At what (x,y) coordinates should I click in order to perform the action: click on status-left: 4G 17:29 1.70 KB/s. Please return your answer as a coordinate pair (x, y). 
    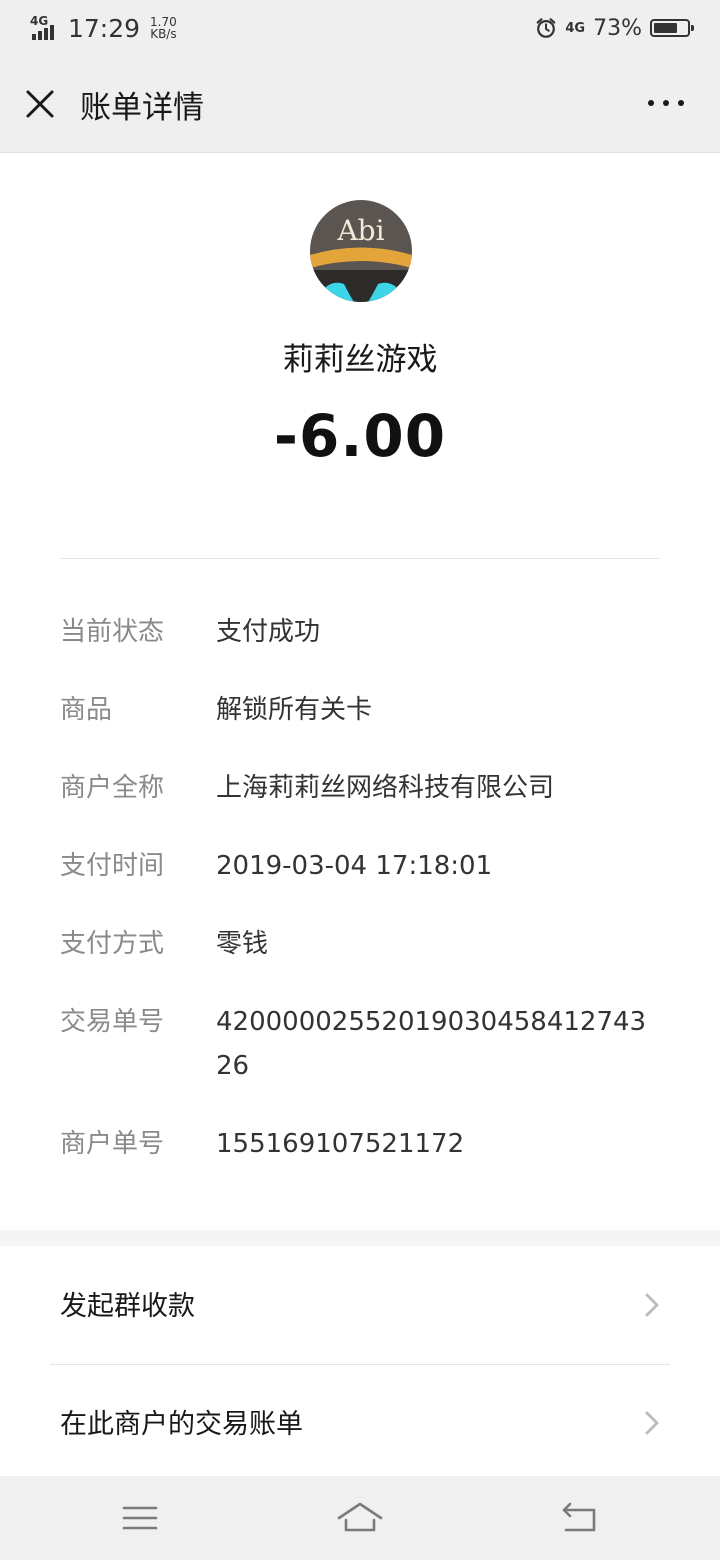
    Looking at the image, I should click on (103, 28).